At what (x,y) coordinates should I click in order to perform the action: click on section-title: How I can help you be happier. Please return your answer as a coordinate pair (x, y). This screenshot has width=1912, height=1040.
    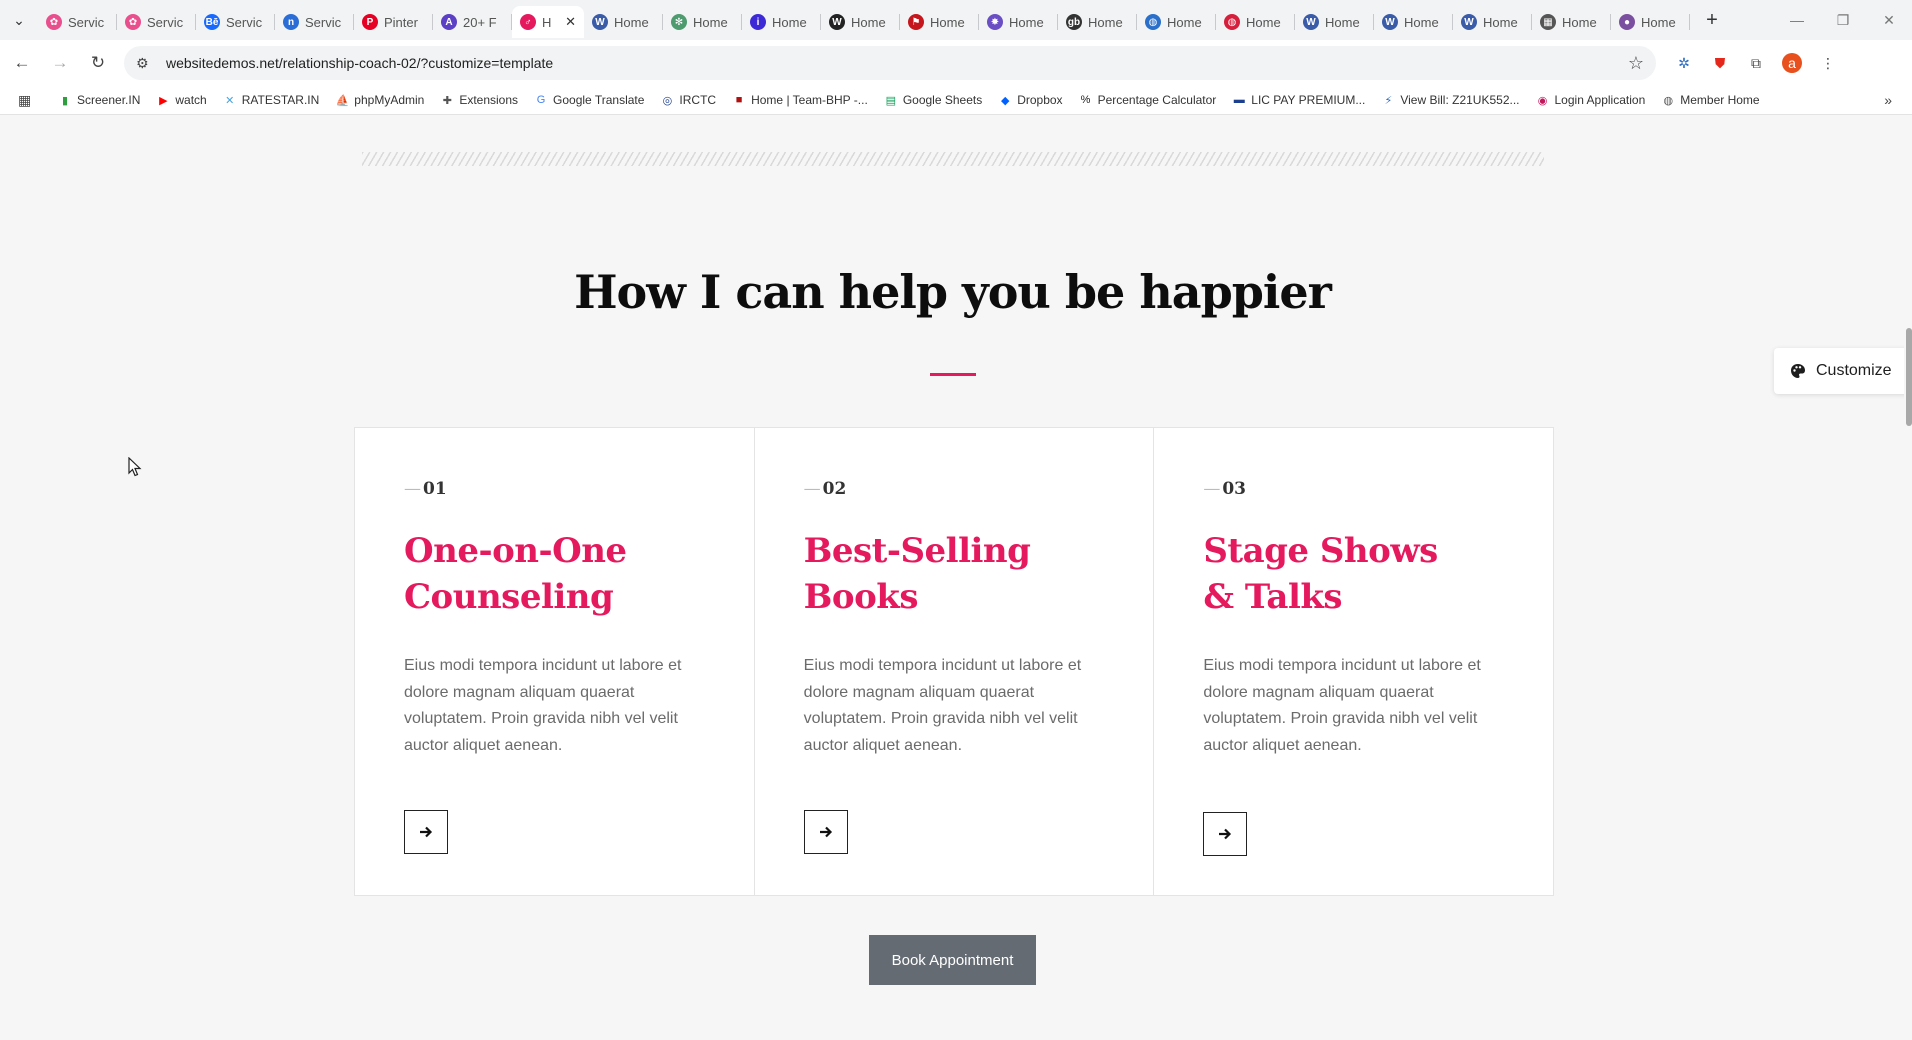
    Looking at the image, I should click on (953, 292).